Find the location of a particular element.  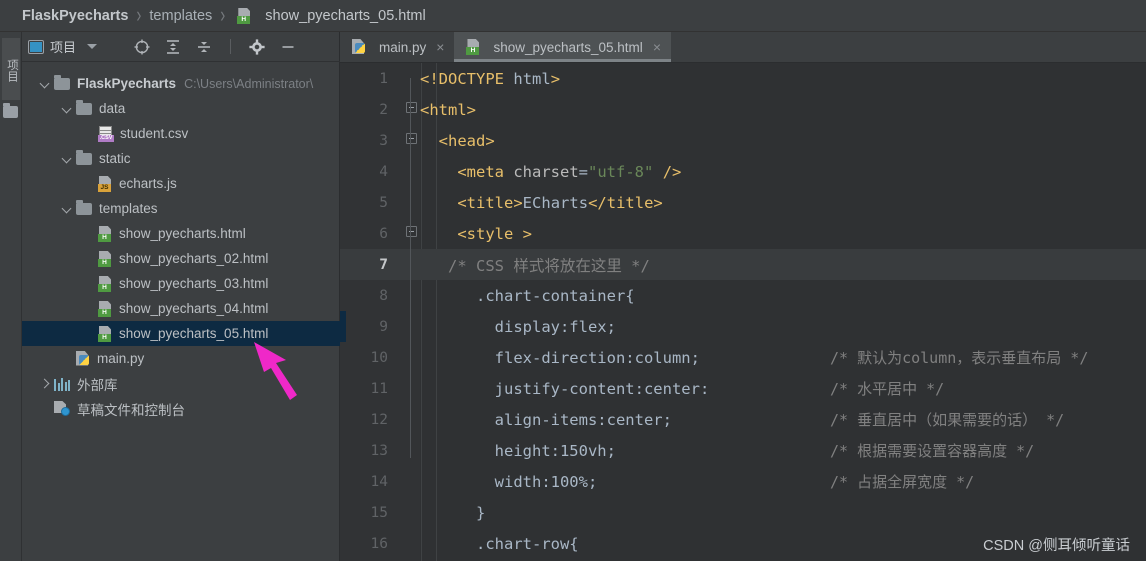

fold-collapse-icon is located at coordinates (411, 107).